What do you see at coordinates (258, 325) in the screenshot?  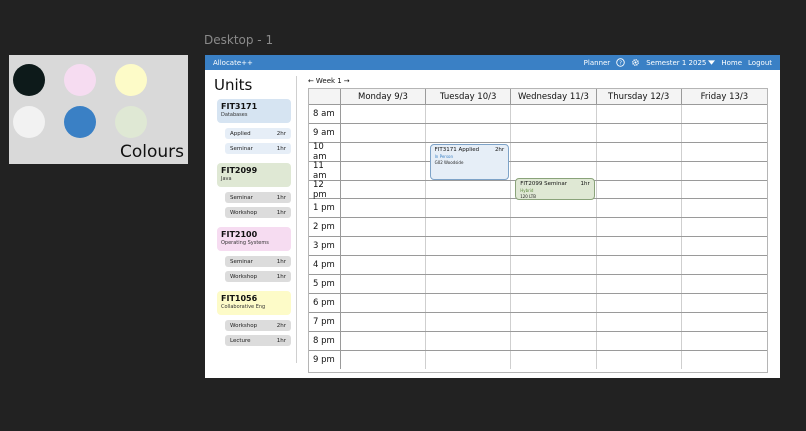 I see `class-chip: Workshop 2hr` at bounding box center [258, 325].